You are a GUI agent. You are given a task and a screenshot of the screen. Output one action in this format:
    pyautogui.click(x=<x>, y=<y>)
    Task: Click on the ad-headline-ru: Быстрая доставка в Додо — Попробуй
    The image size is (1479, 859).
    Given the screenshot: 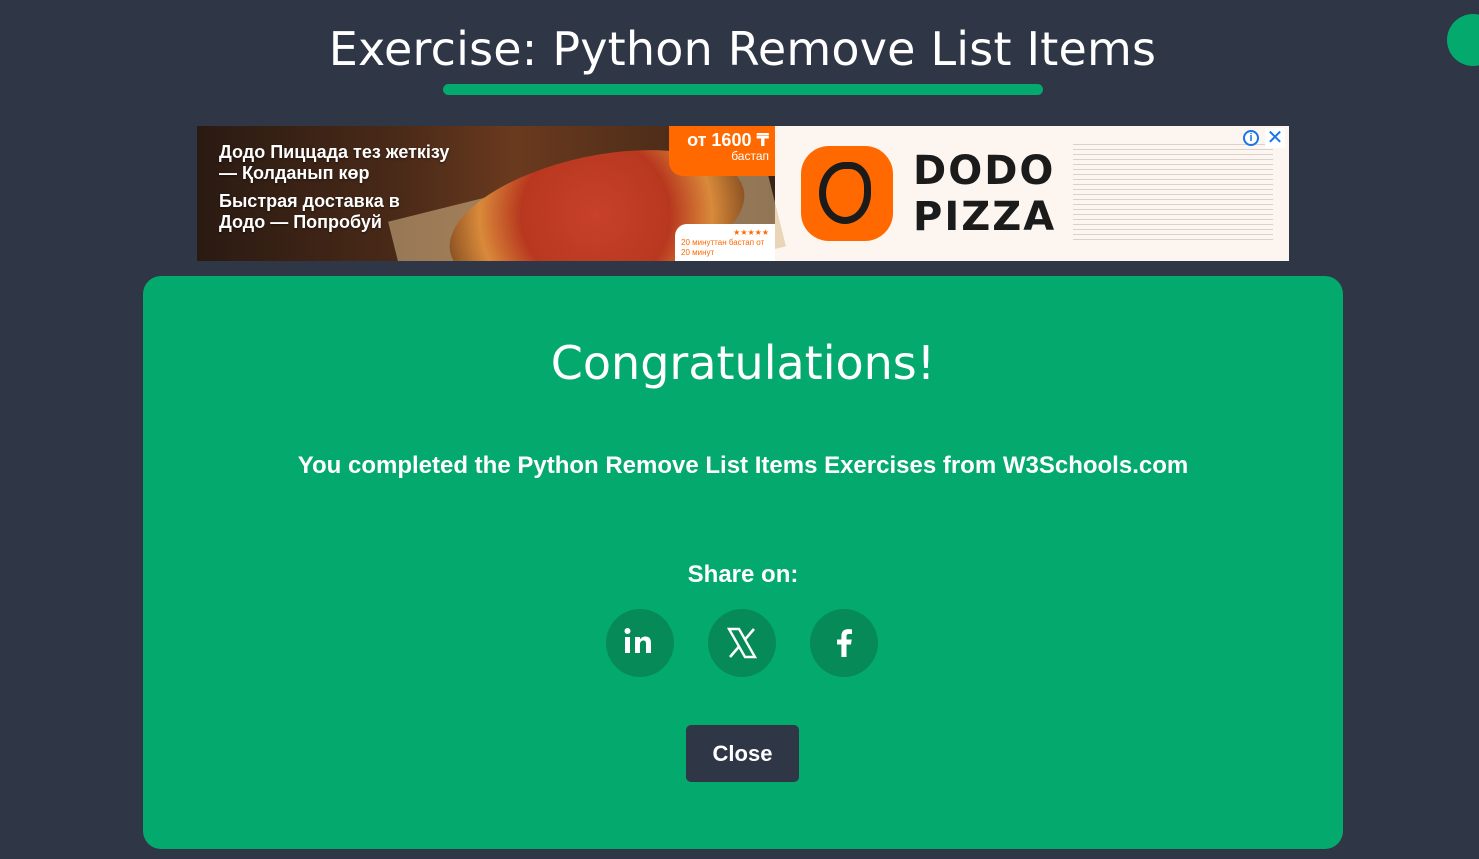 What is the action you would take?
    pyautogui.click(x=309, y=211)
    